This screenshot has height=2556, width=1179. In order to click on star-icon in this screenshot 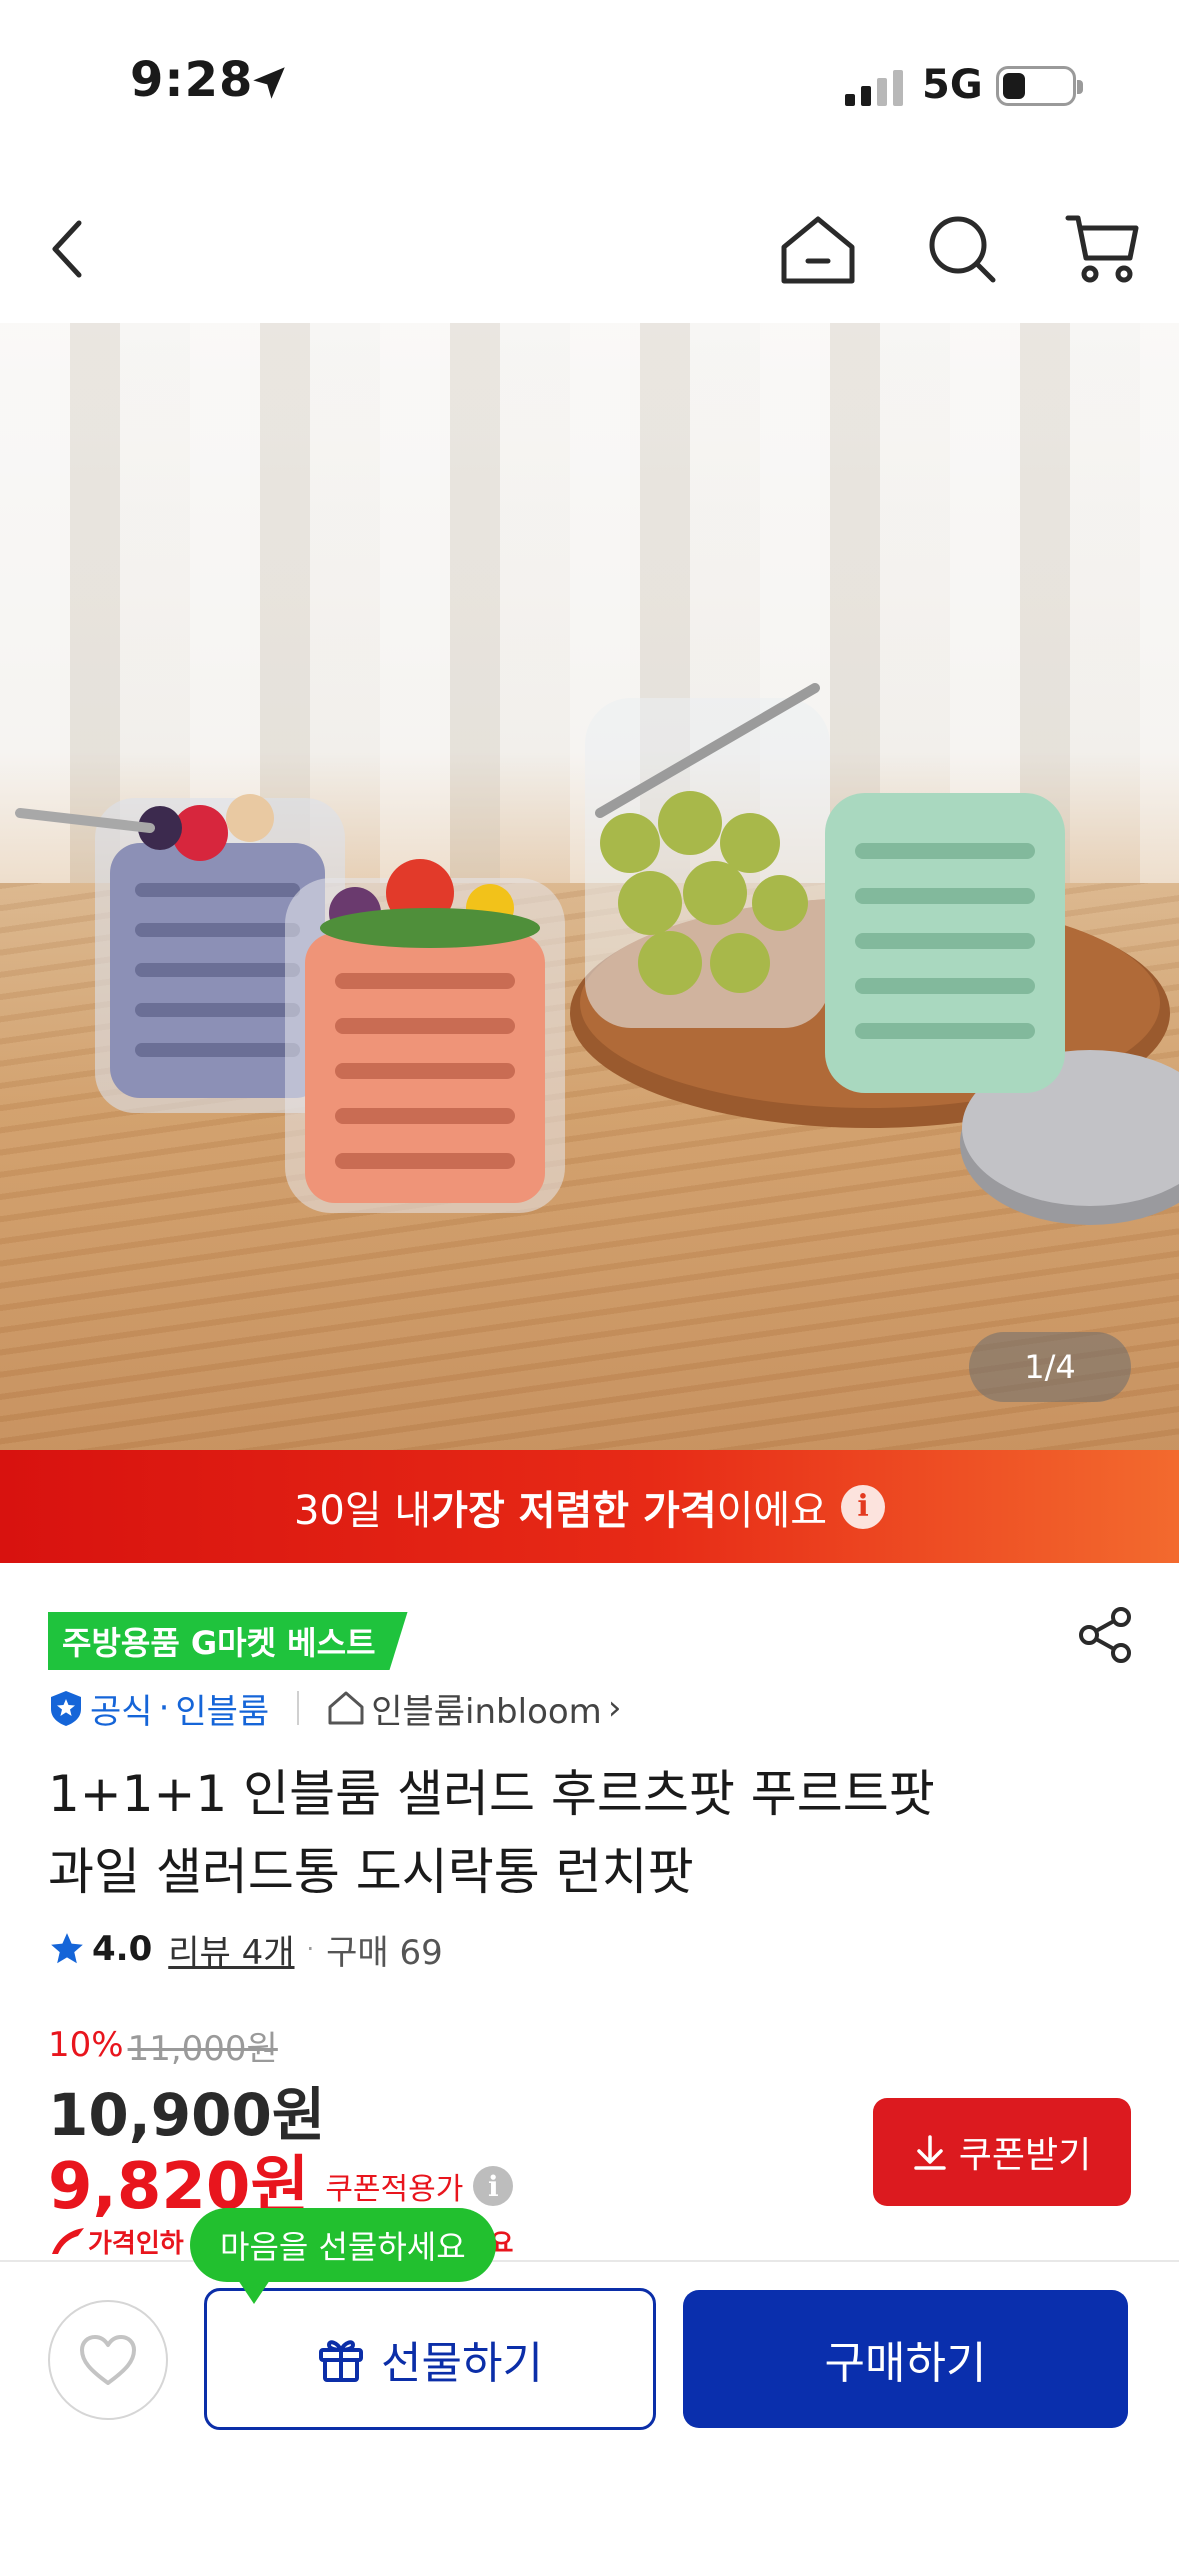, I will do `click(67, 1948)`.